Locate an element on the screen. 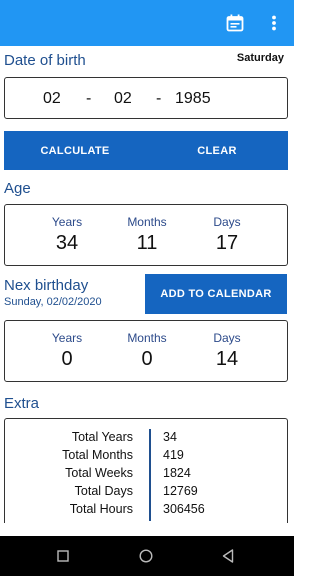  extra-value: 419 is located at coordinates (173, 455).